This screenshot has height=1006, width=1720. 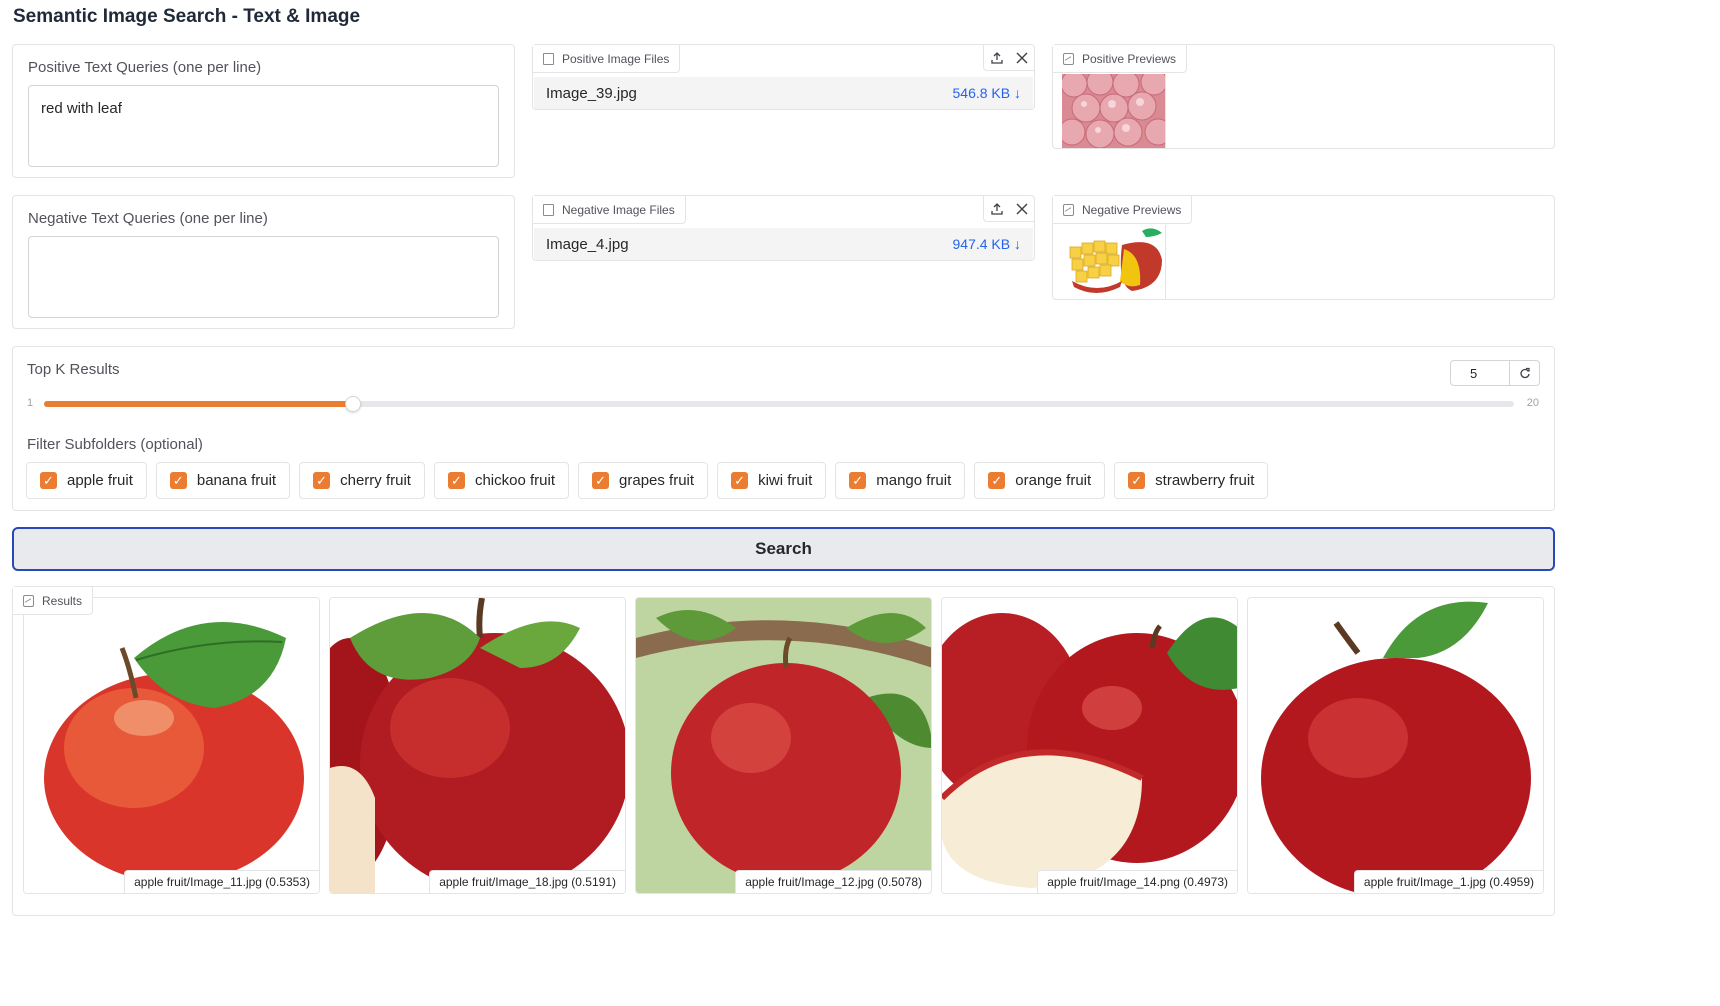 What do you see at coordinates (187, 16) in the screenshot?
I see `page-title: Semantic Image Search - Text & Image` at bounding box center [187, 16].